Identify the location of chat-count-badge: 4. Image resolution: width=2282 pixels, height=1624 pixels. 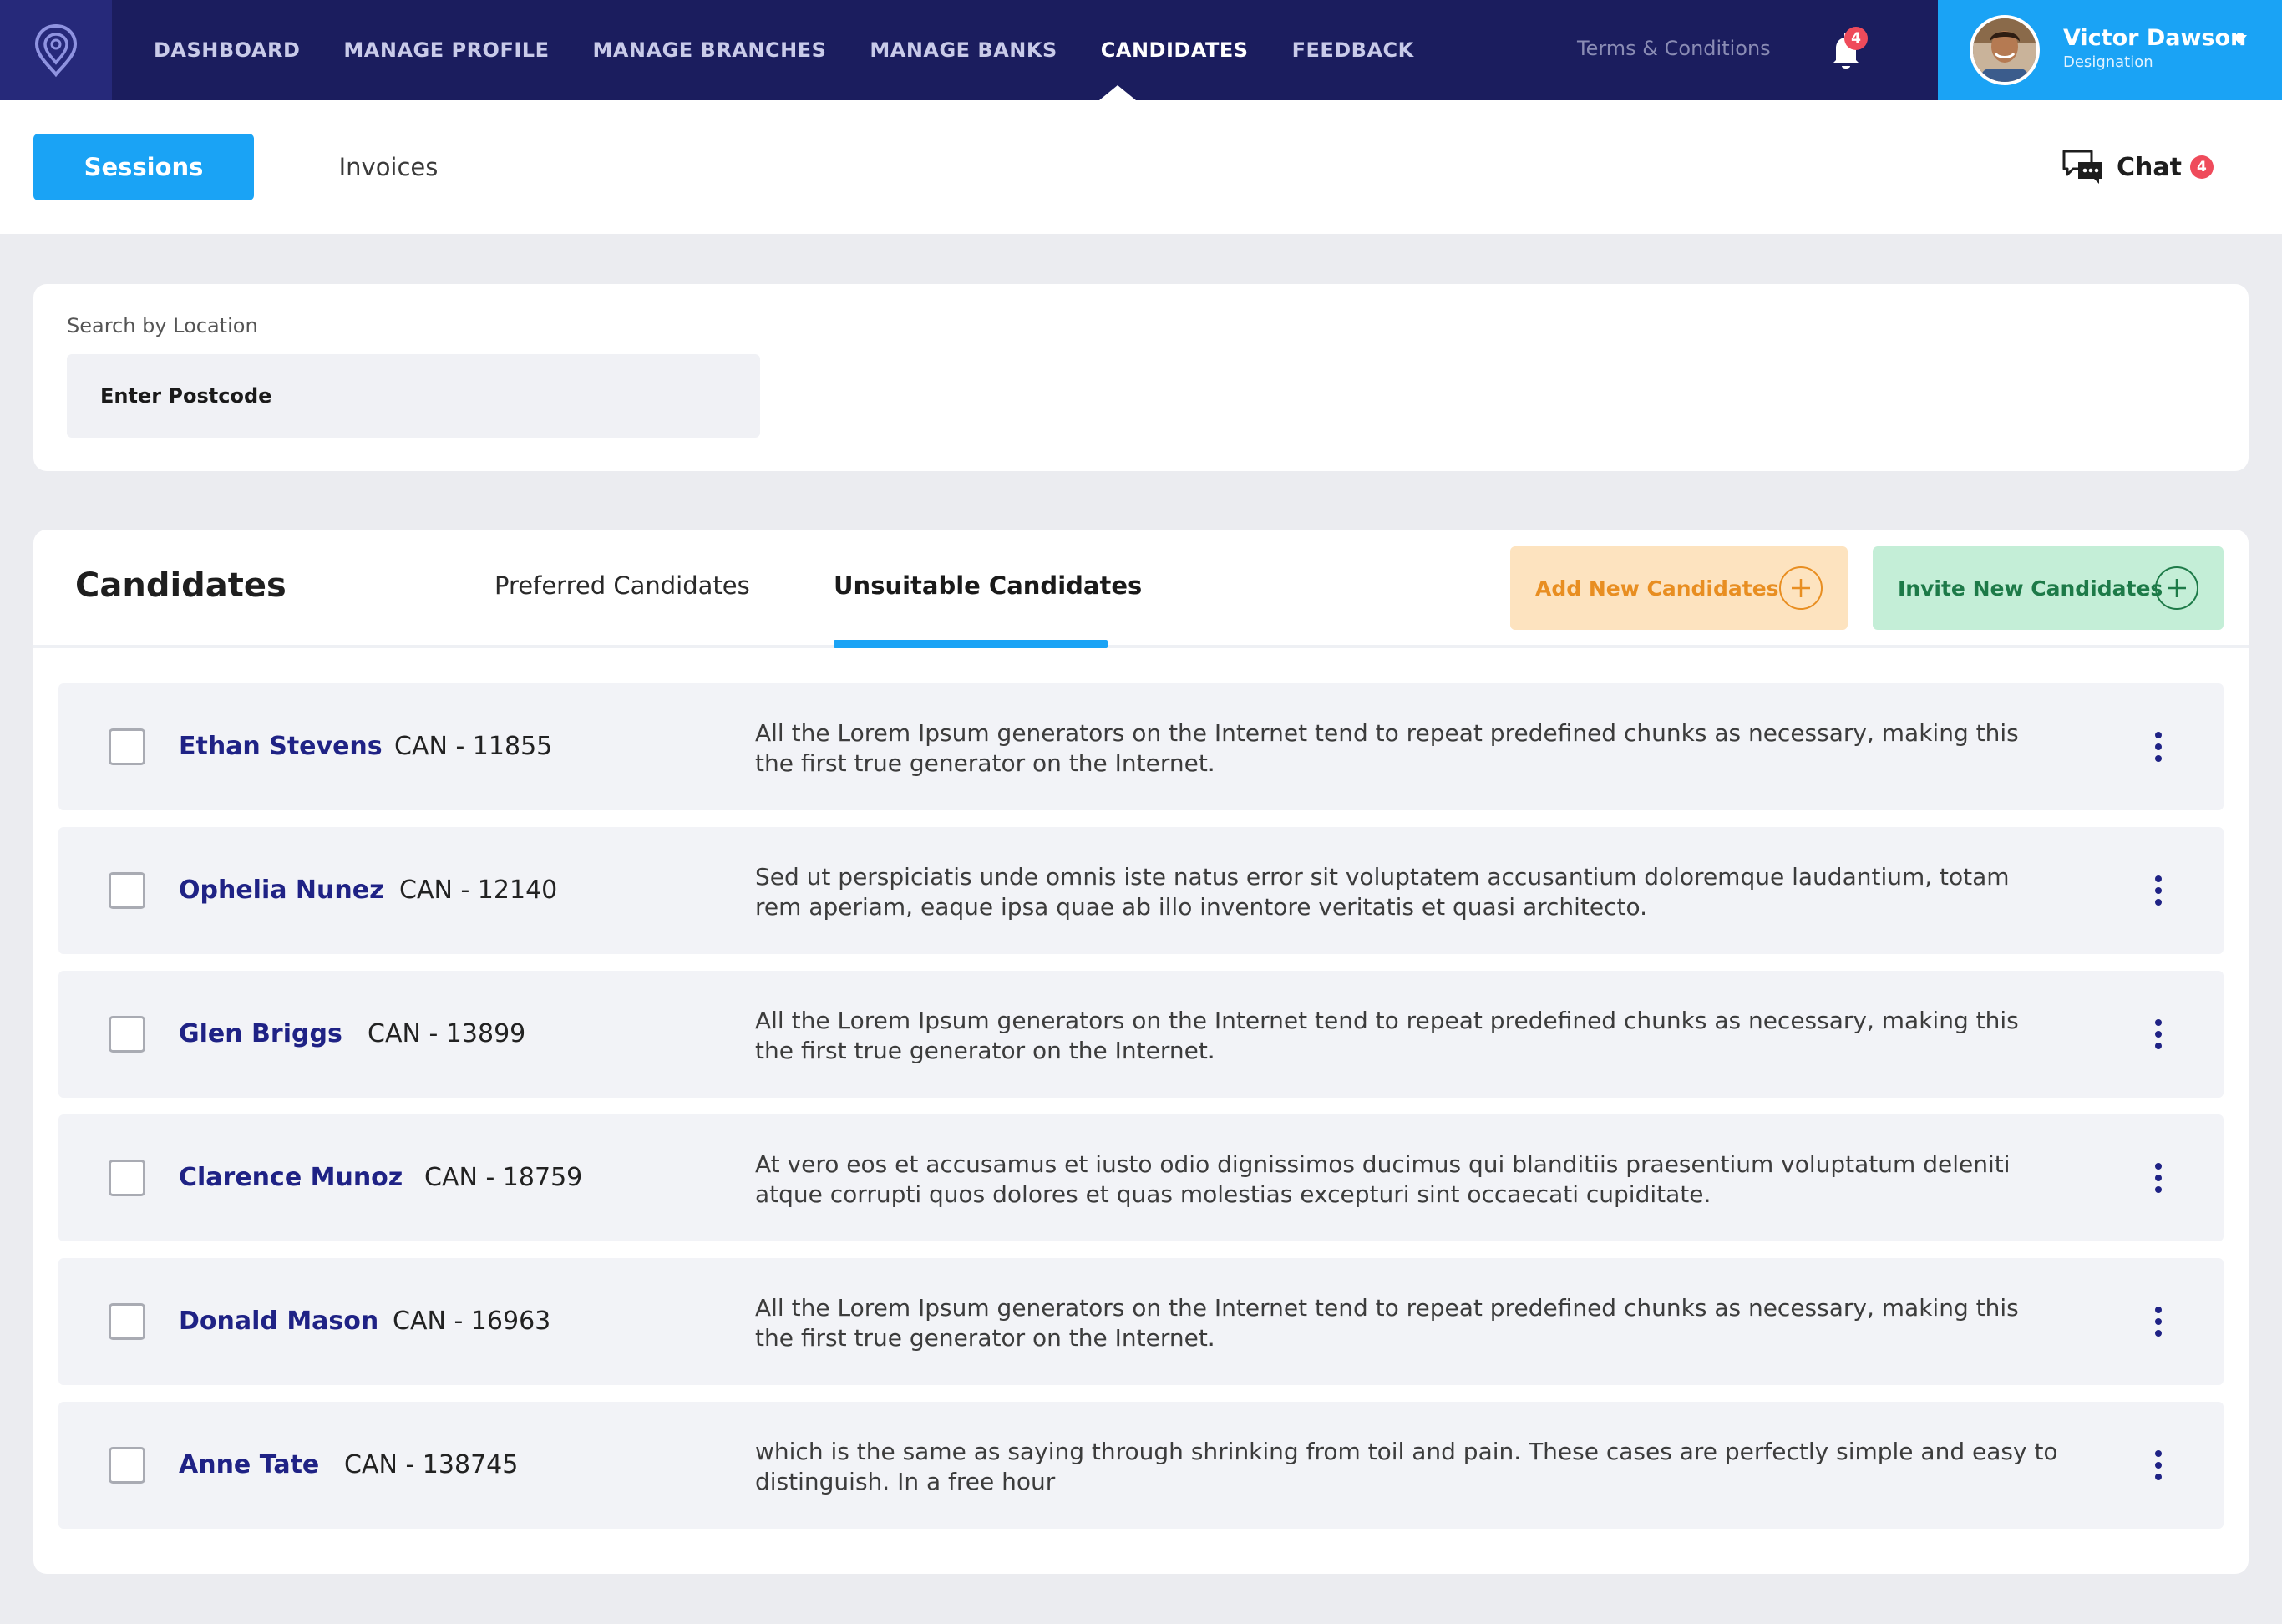
(2201, 167).